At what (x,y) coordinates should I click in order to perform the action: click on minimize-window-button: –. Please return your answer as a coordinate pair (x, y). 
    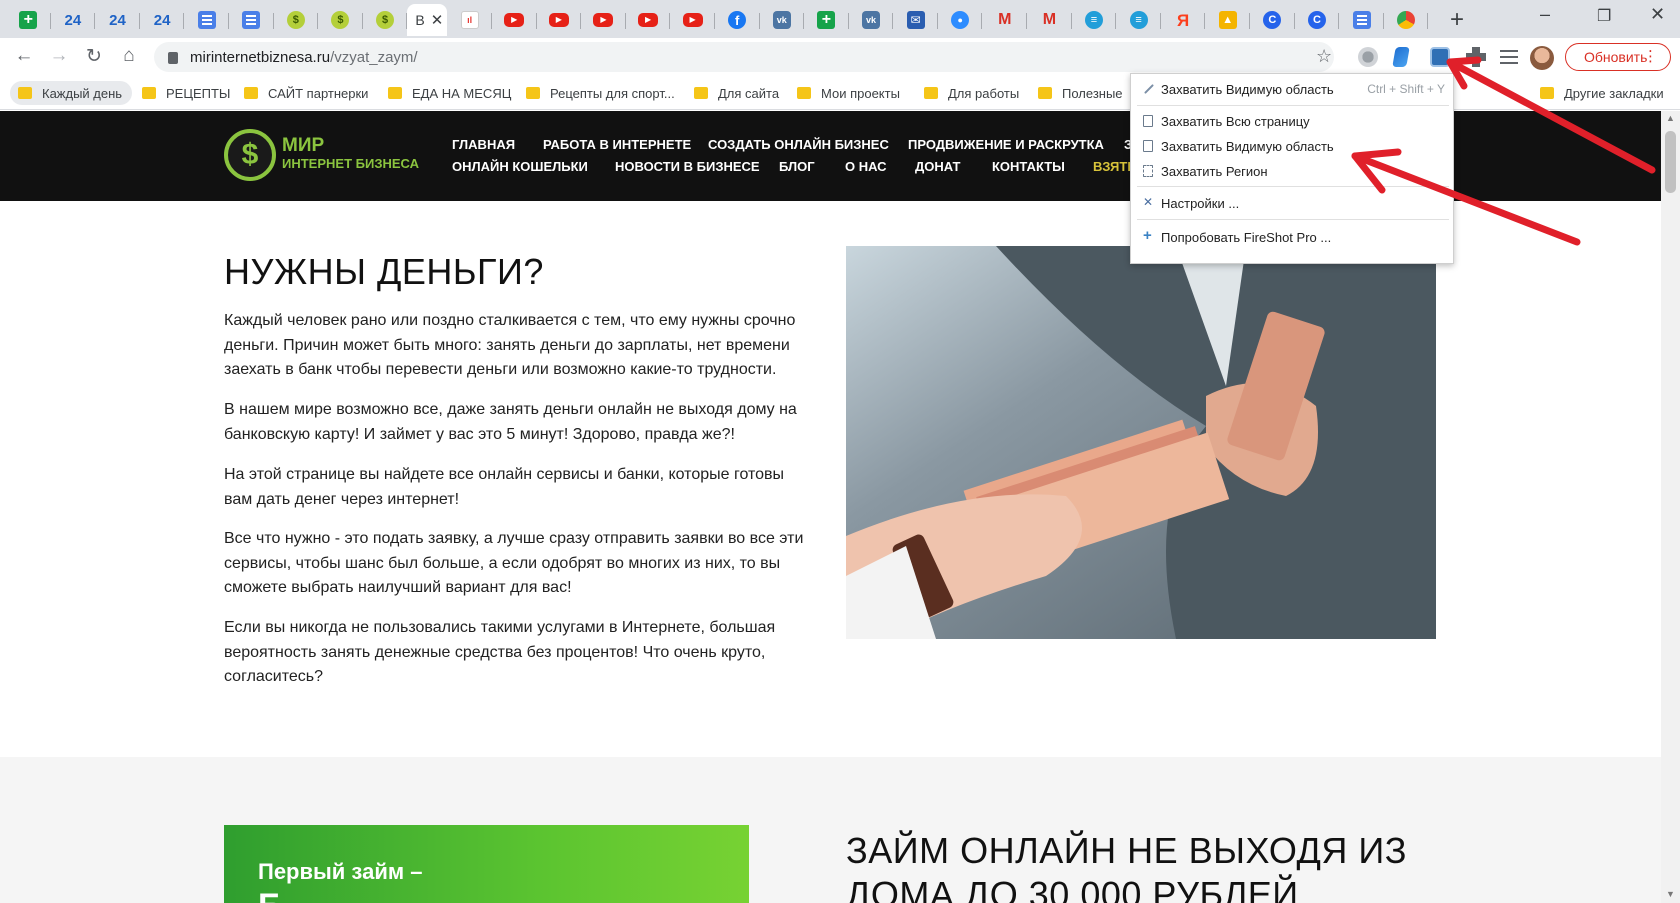
    Looking at the image, I should click on (1545, 14).